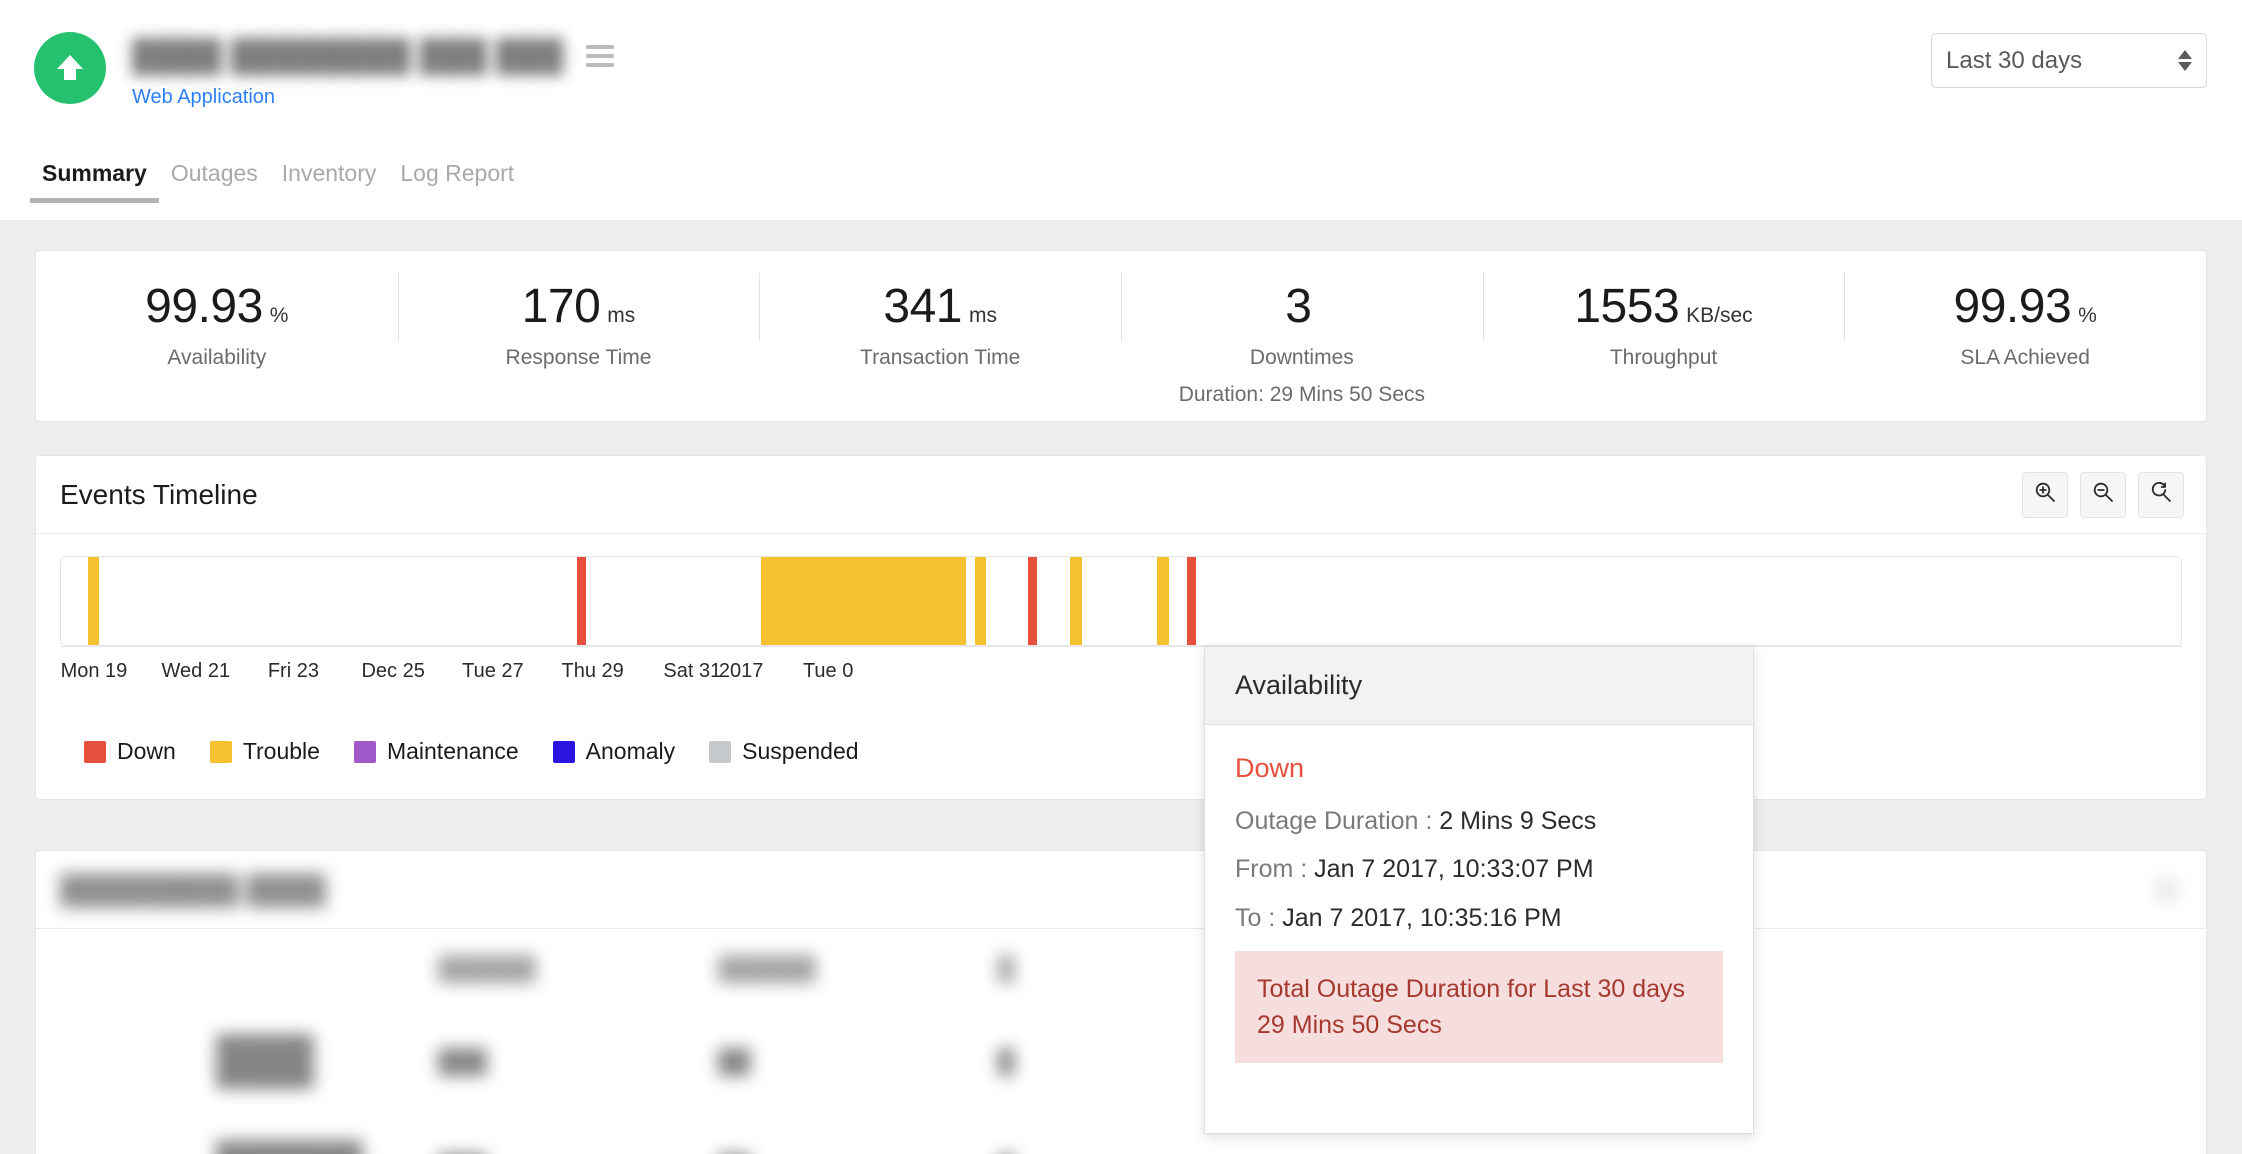  What do you see at coordinates (265, 1060) in the screenshot?
I see `cell-name: ██████ ██████` at bounding box center [265, 1060].